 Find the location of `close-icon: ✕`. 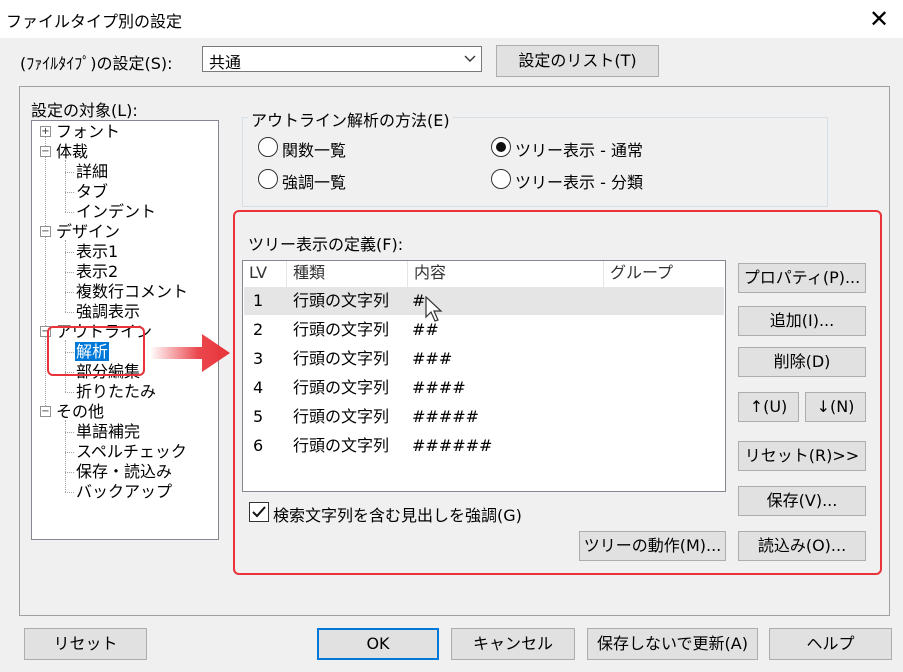

close-icon: ✕ is located at coordinates (879, 19).